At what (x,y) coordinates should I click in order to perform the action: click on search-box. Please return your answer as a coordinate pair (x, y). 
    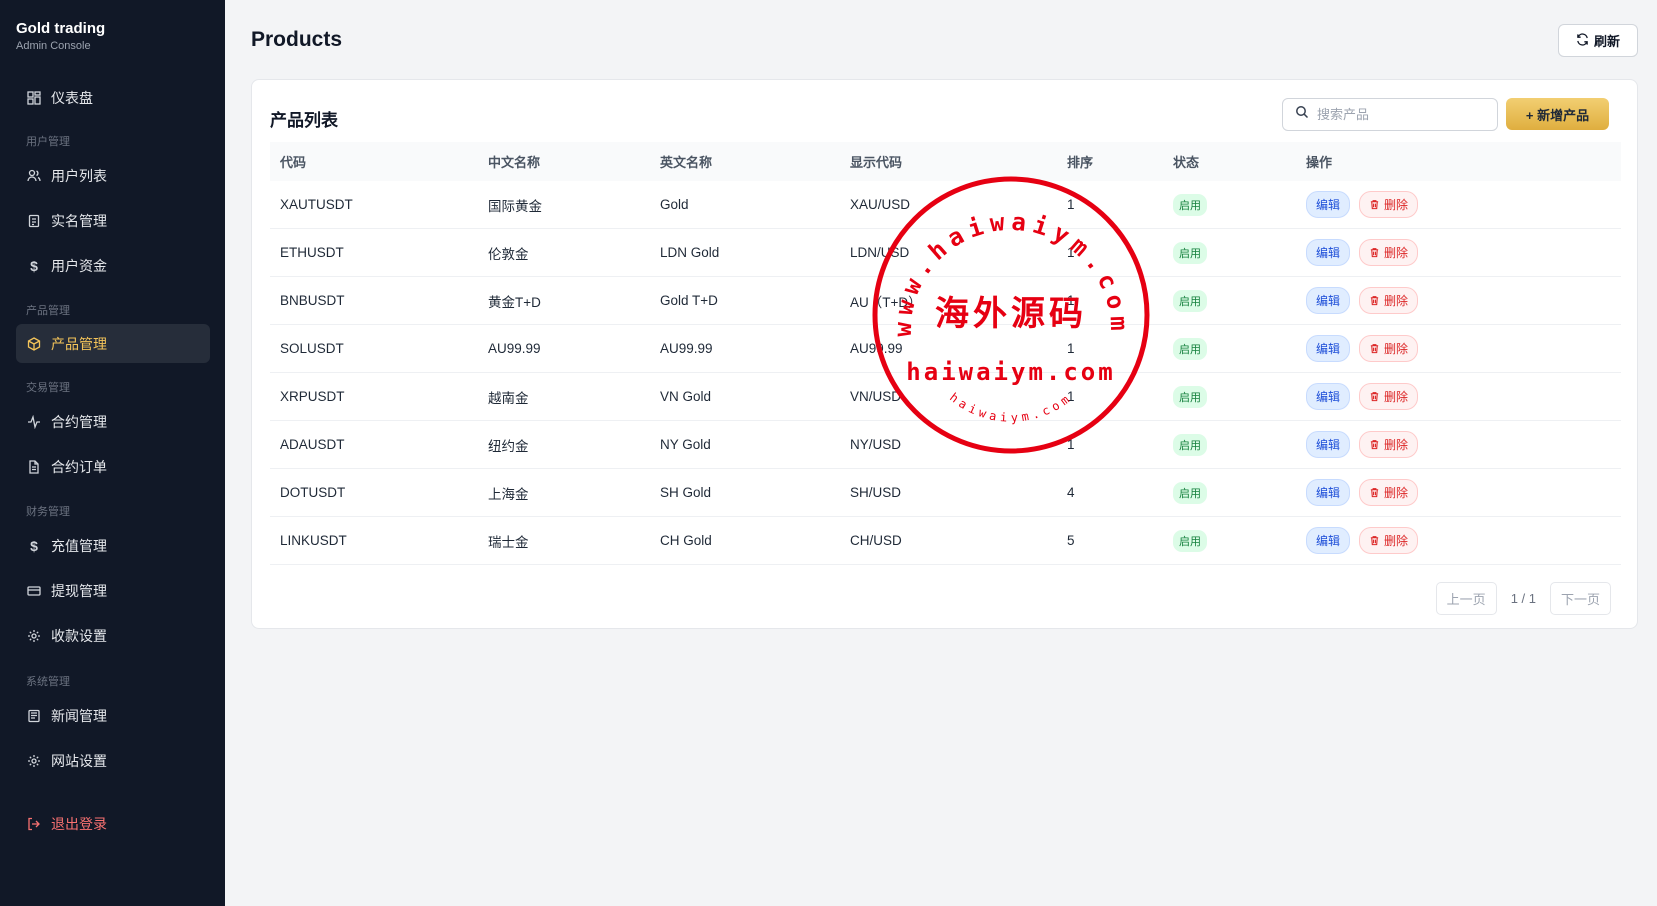
    Looking at the image, I should click on (1390, 114).